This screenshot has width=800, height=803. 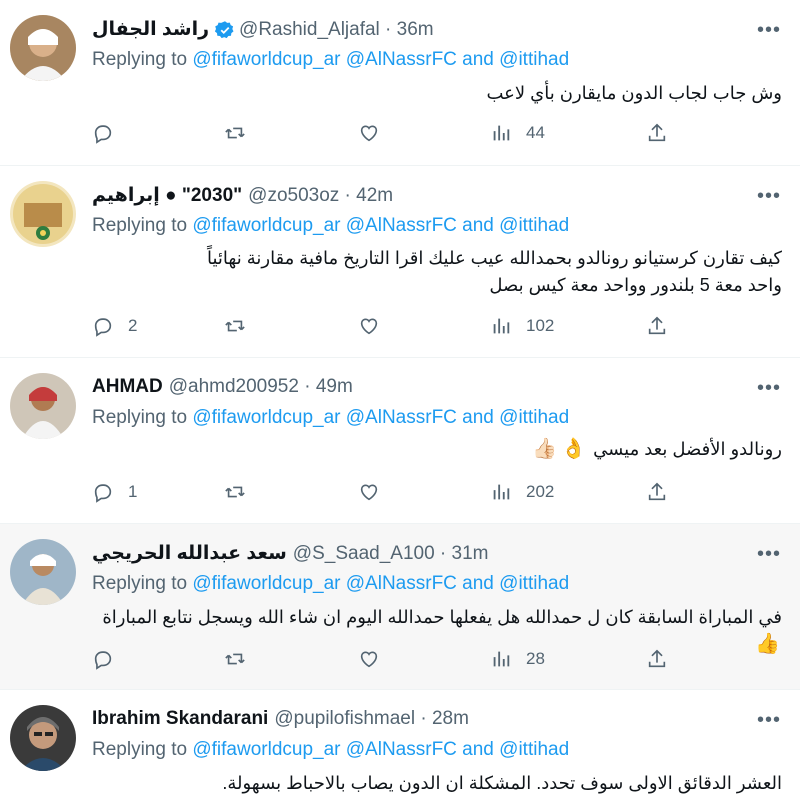 What do you see at coordinates (150, 29) in the screenshot?
I see `display-name: راشد الجفال` at bounding box center [150, 29].